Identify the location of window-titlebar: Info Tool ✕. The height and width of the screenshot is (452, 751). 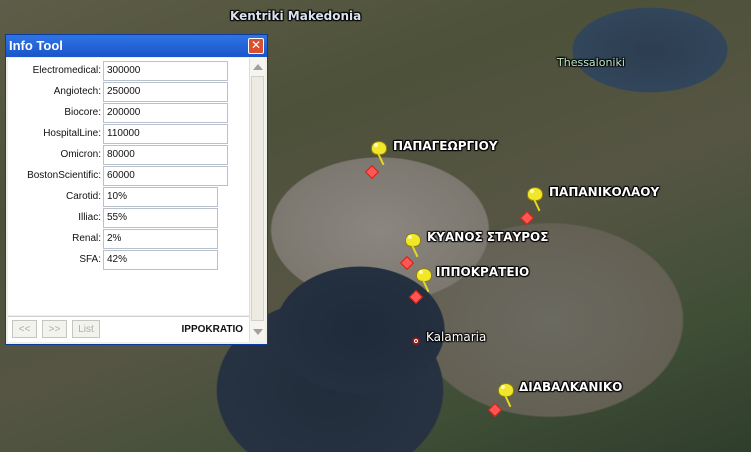
(136, 46).